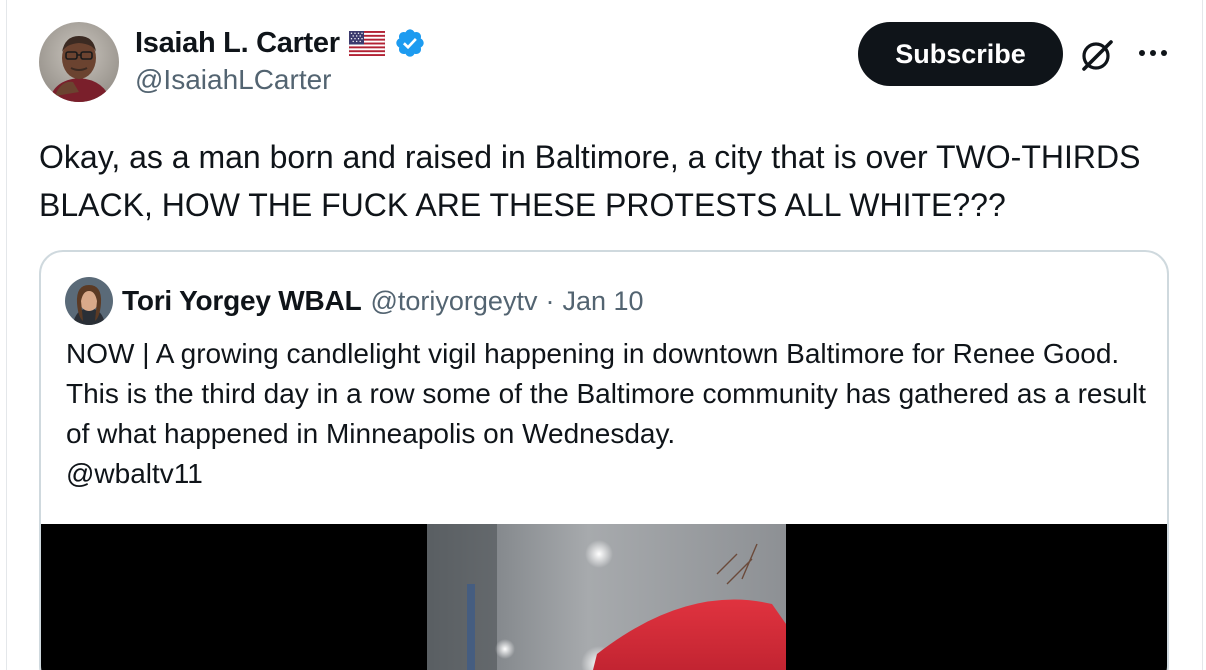  I want to click on quote-author-avatar, so click(89, 301).